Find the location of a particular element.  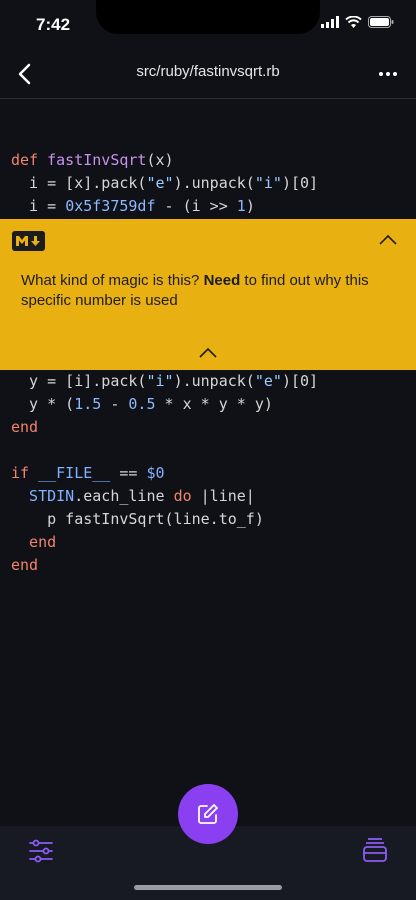

home-indicator is located at coordinates (208, 887).